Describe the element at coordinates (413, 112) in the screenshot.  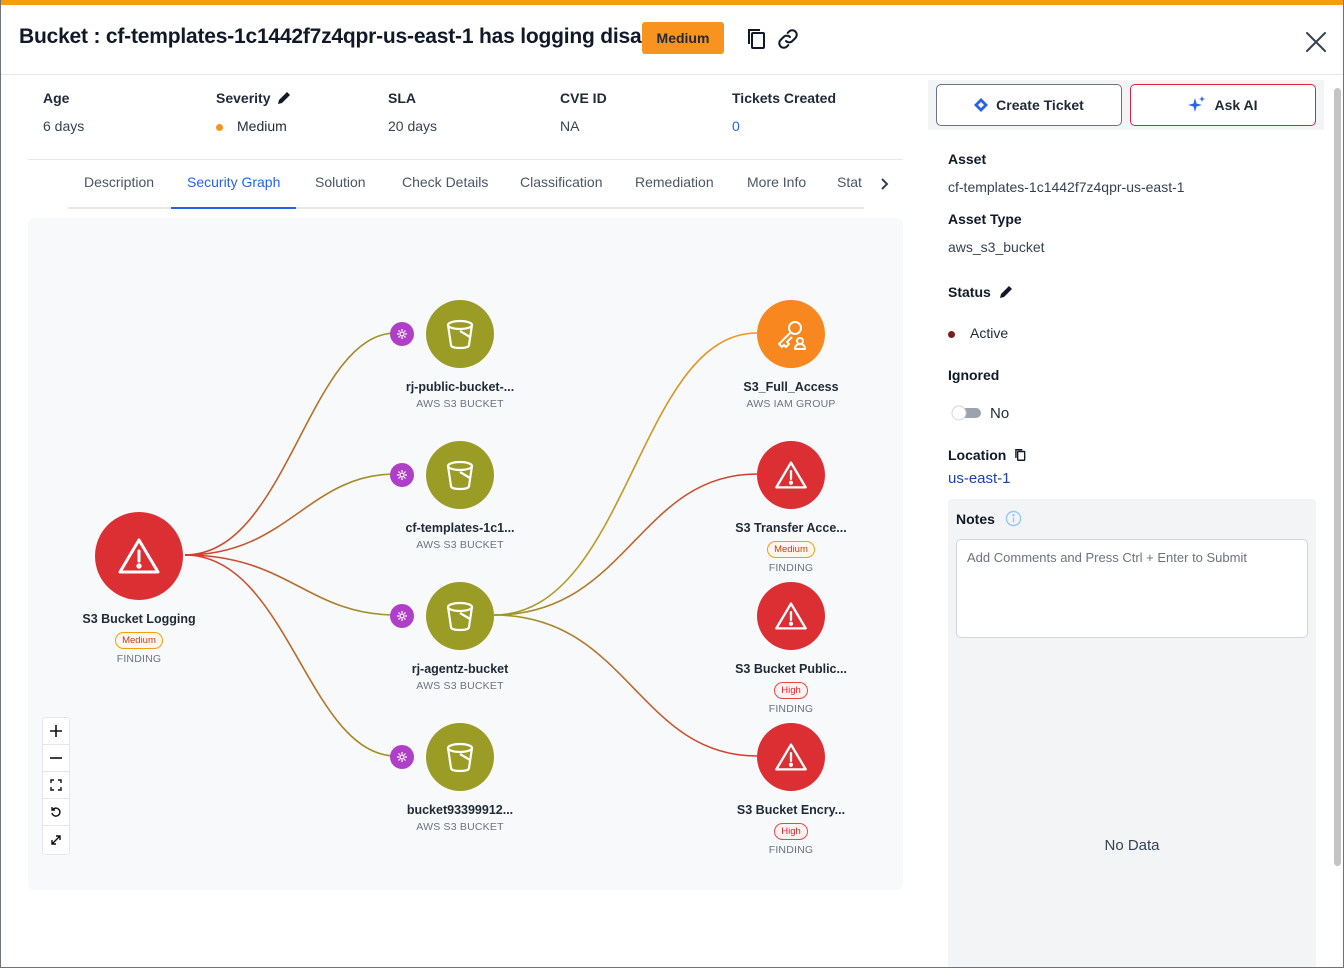
I see `meta-sla: SLA 20 days` at that location.